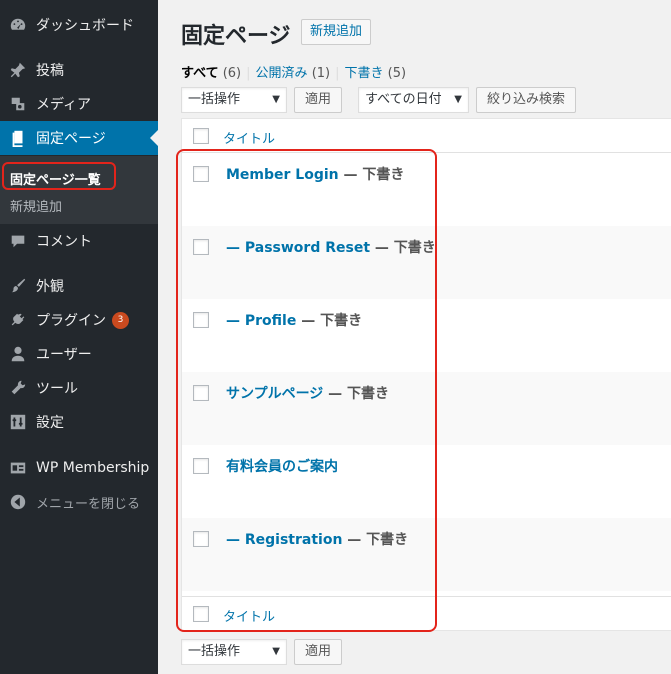 The height and width of the screenshot is (674, 671). I want to click on filter-published: 公開済み, so click(282, 73).